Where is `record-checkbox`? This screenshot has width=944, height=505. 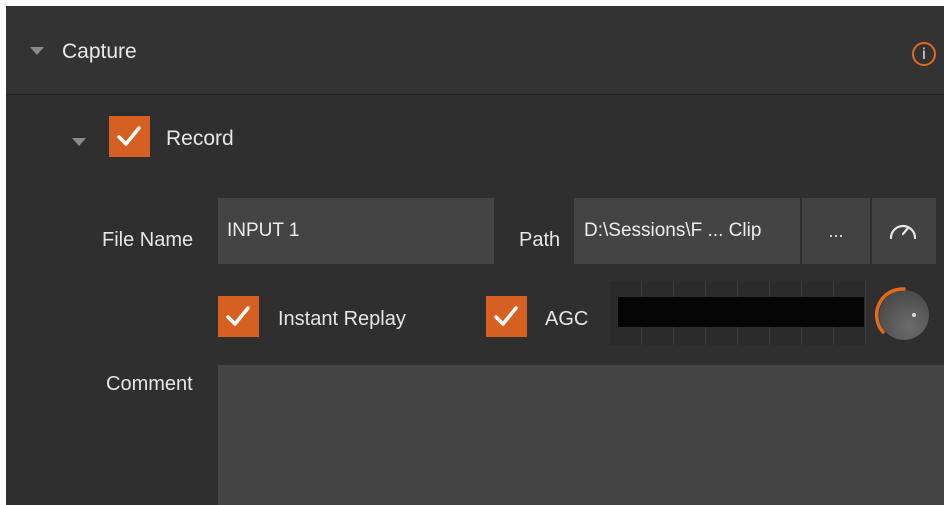 record-checkbox is located at coordinates (129, 136).